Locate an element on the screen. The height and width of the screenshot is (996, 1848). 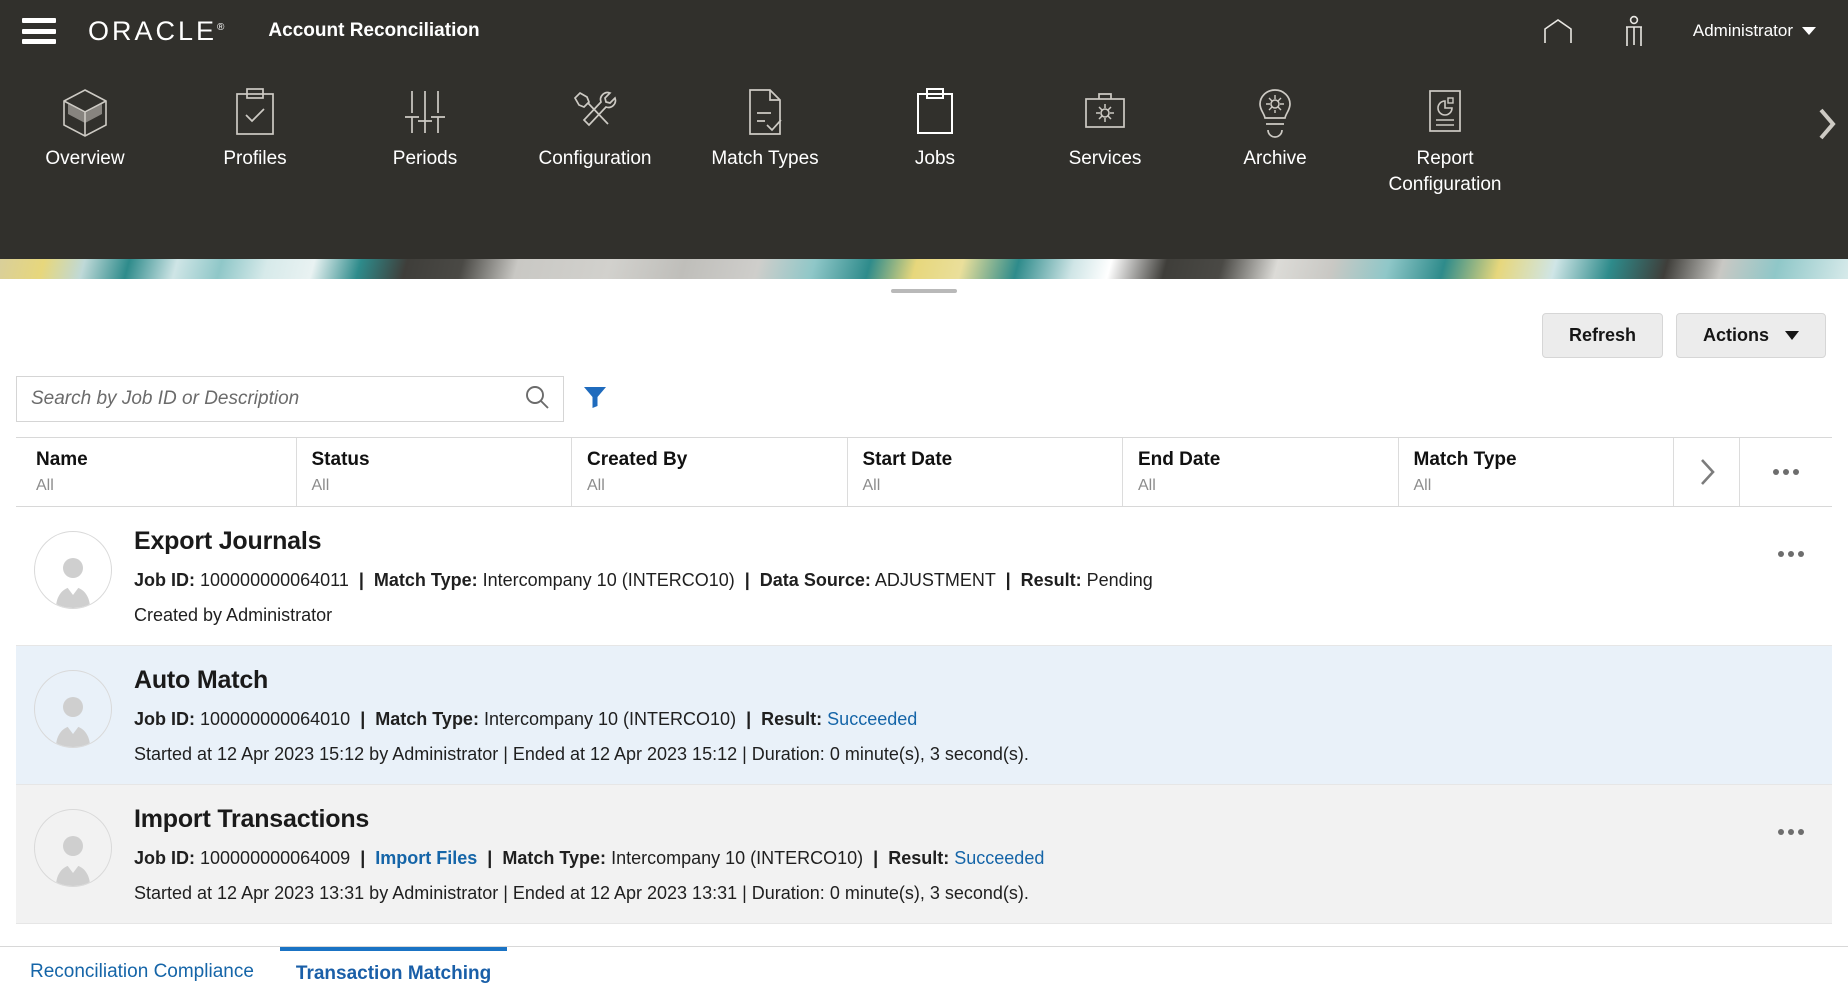
column-header-match-type: Match Type All is located at coordinates (1536, 472).